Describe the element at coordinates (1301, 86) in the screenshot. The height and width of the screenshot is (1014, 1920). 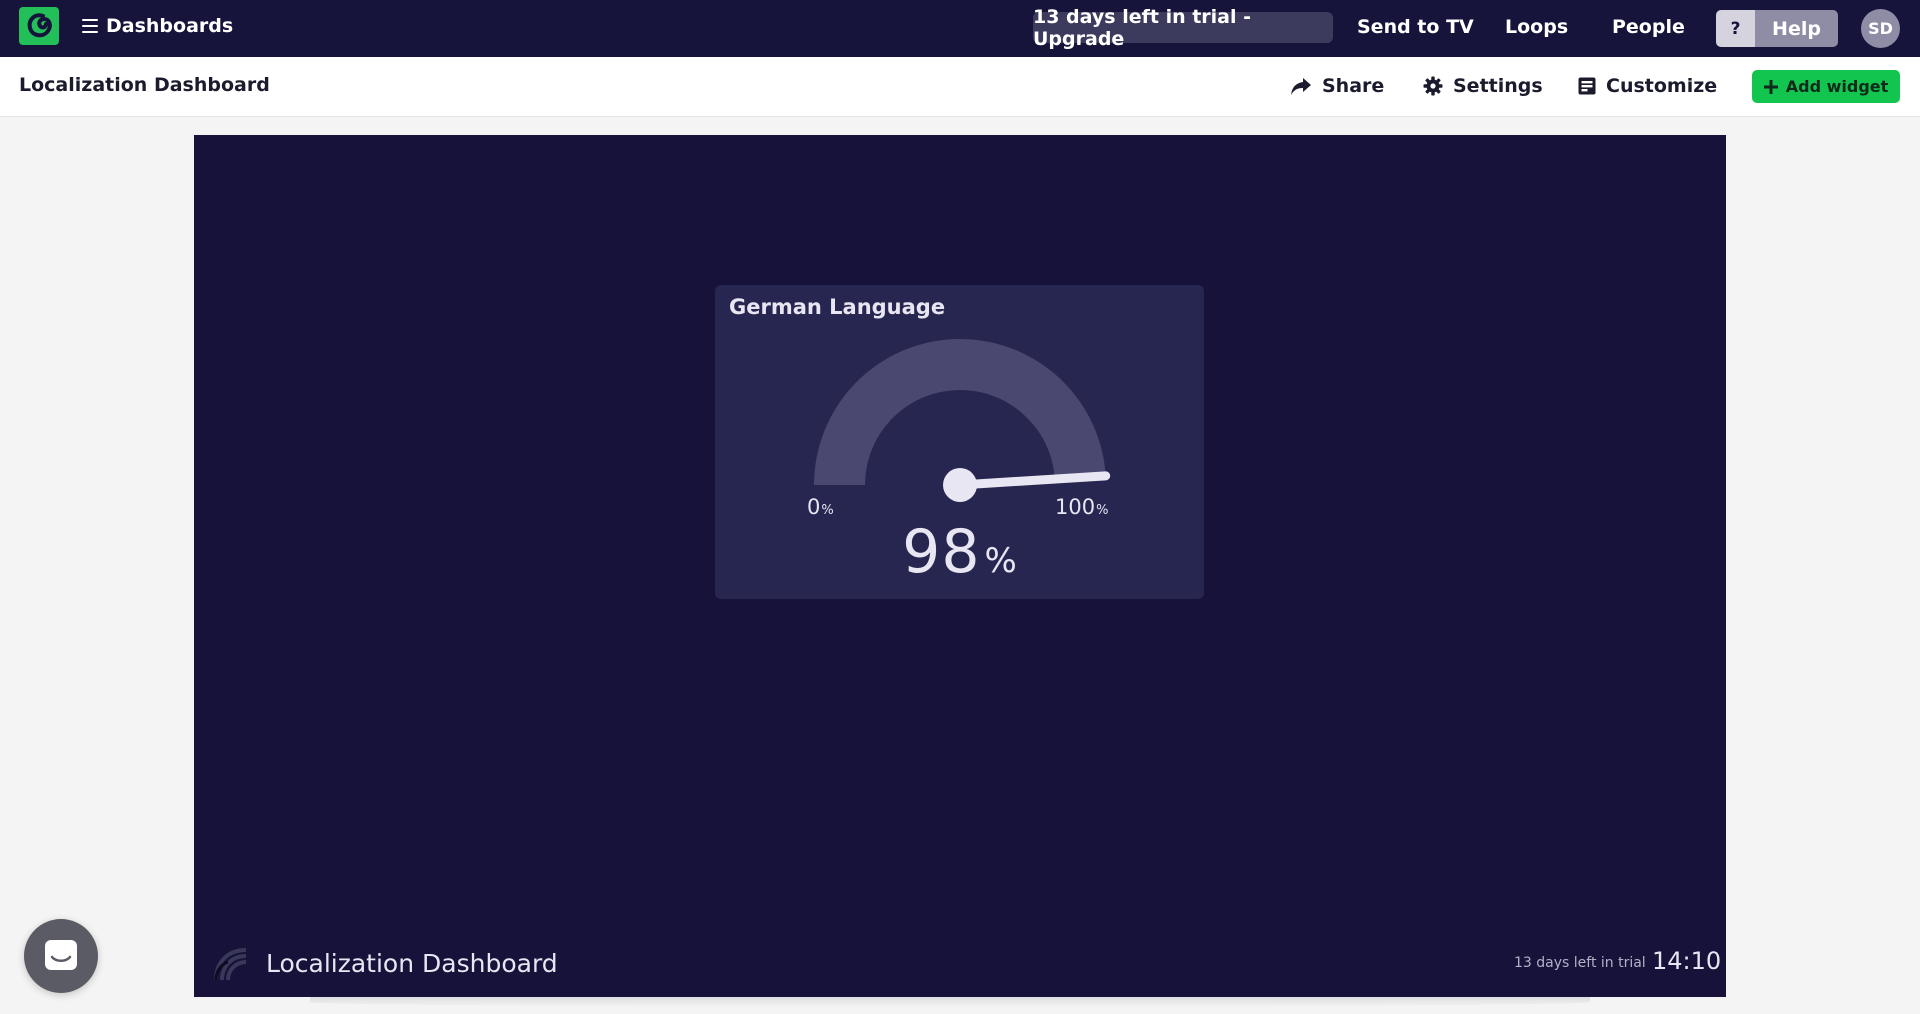
I see `share-icon` at that location.